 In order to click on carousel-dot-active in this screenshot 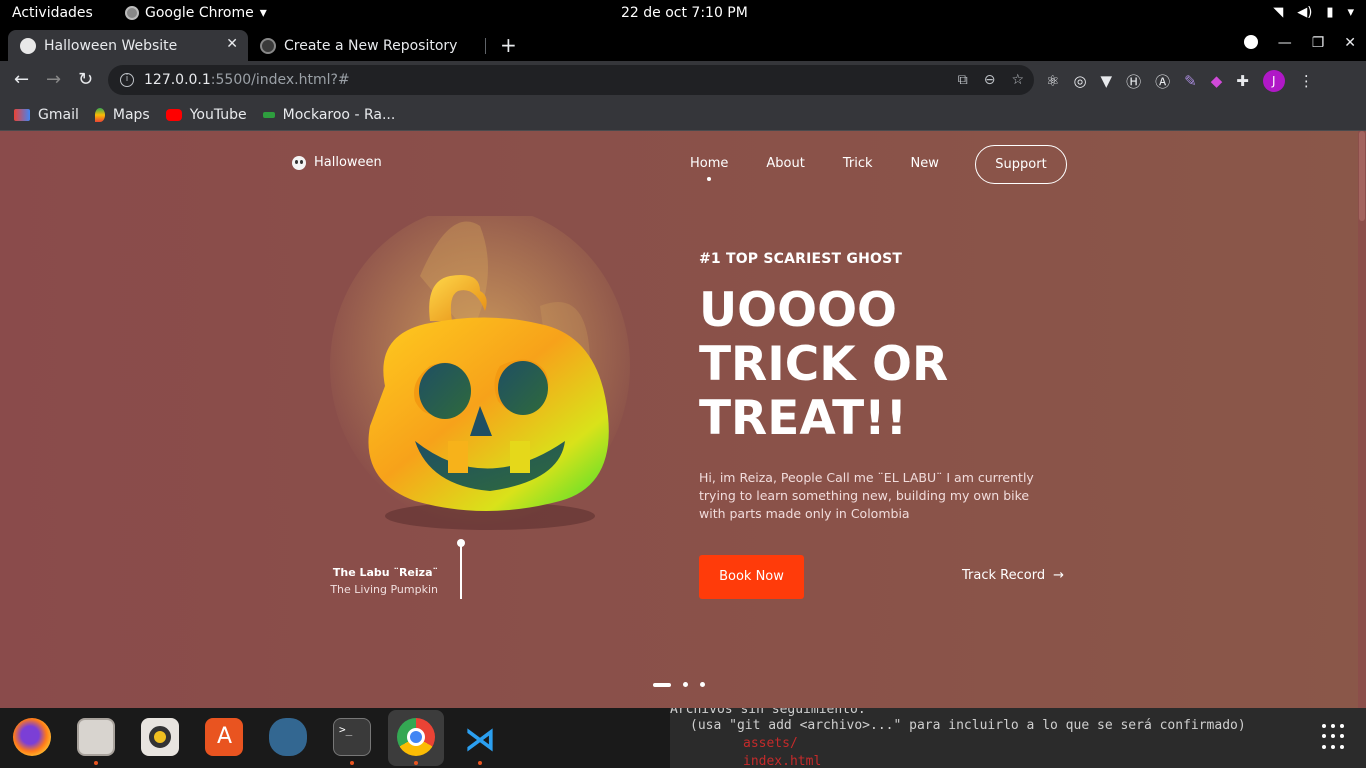, I will do `click(662, 684)`.